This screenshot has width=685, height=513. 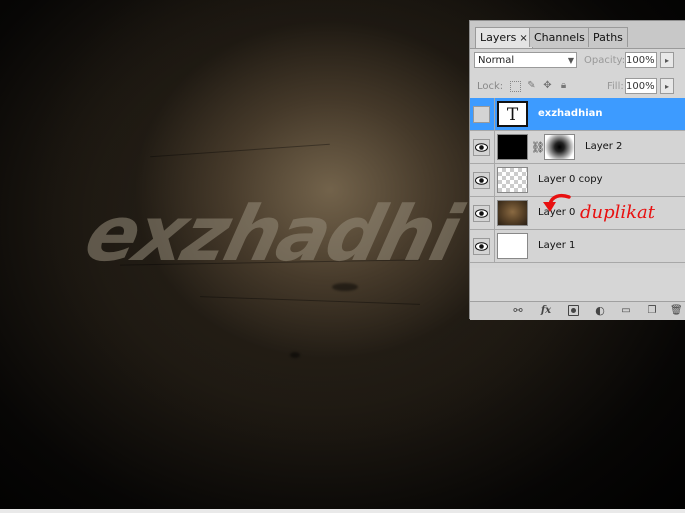 I want to click on texture-layer-thumbnail, so click(x=512, y=213).